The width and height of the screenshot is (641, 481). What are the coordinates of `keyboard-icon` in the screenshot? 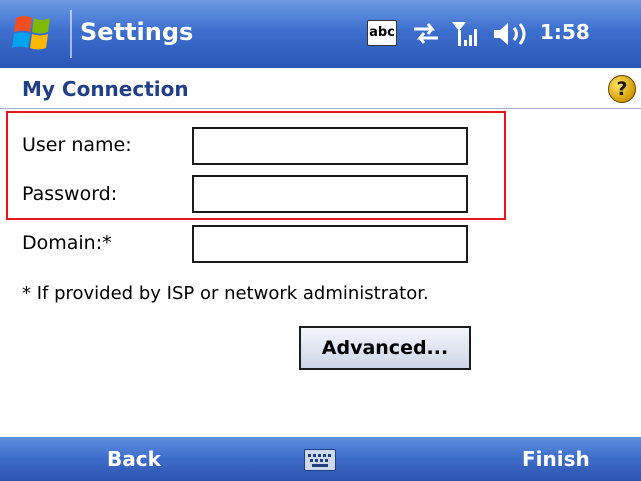 It's located at (320, 460).